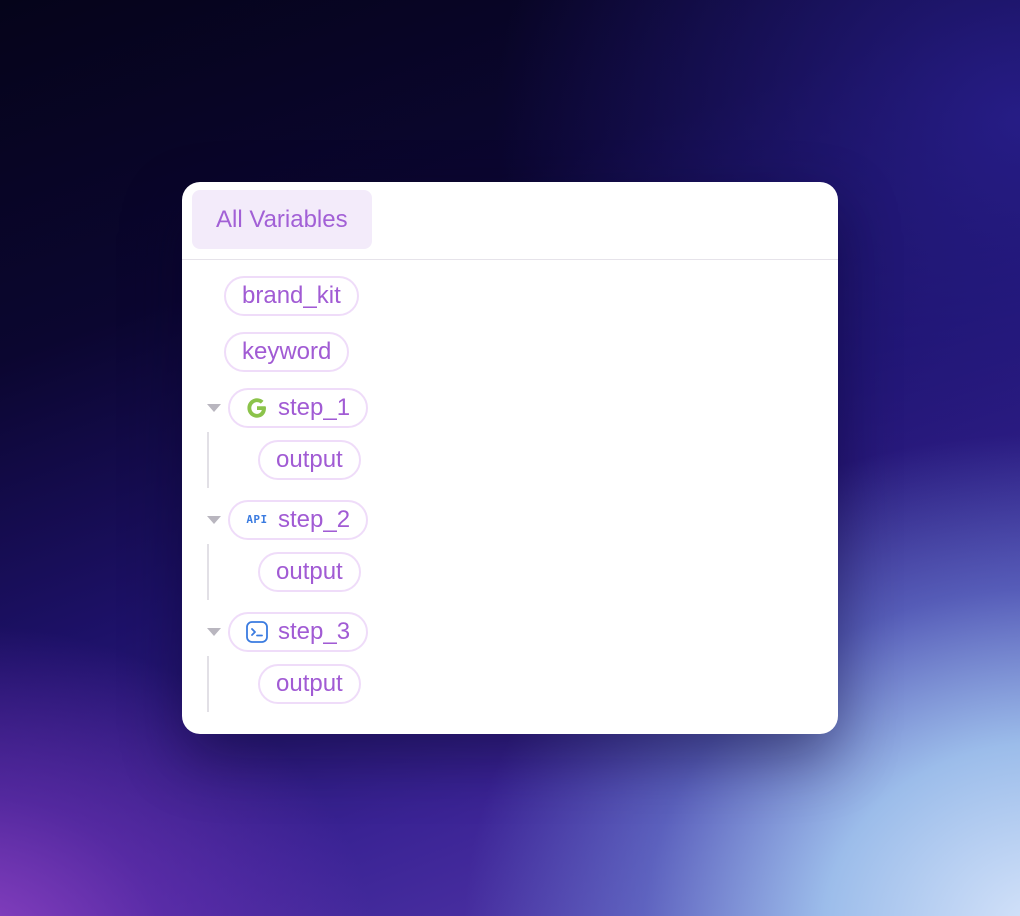 This screenshot has width=1020, height=916. I want to click on output-chip-step-2: output, so click(309, 572).